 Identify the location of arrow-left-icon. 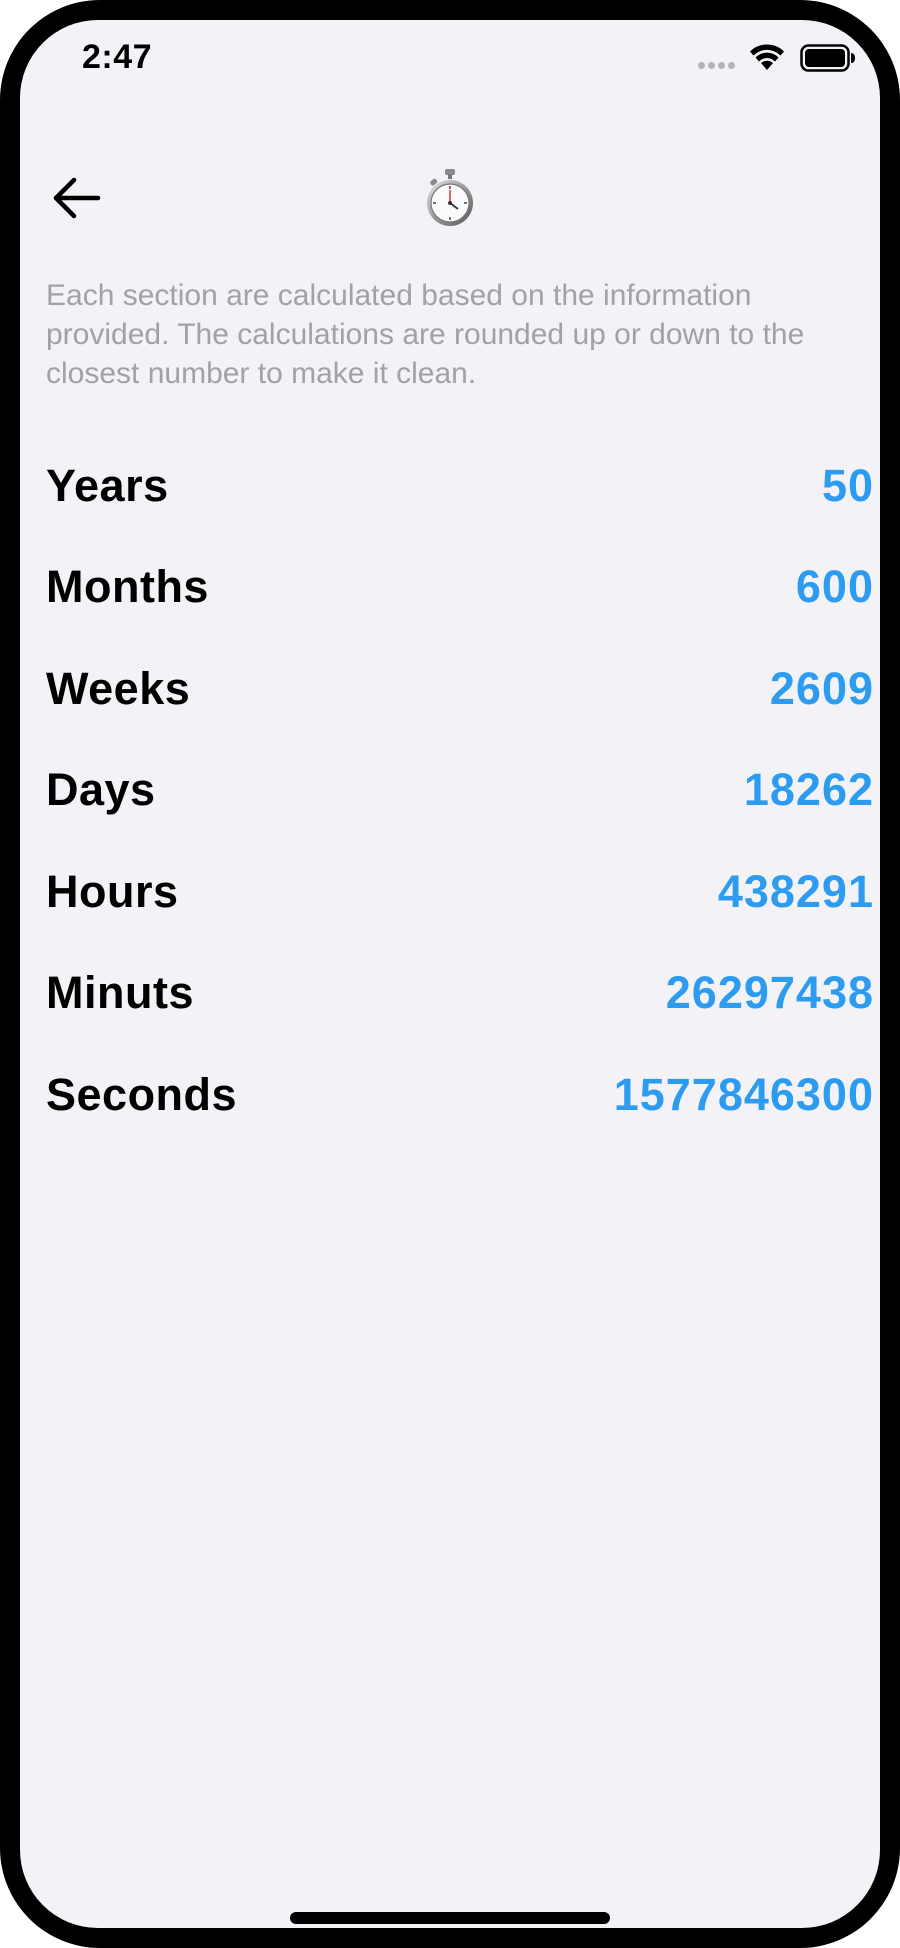
(77, 198).